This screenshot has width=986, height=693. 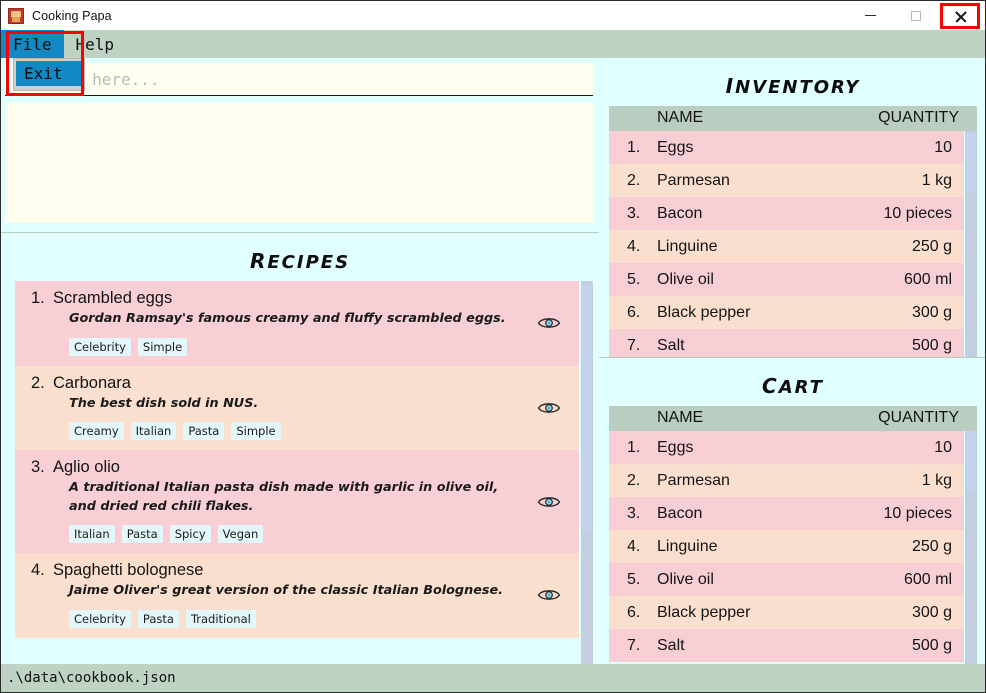 What do you see at coordinates (240, 534) in the screenshot?
I see `recipe-tag: Vegan` at bounding box center [240, 534].